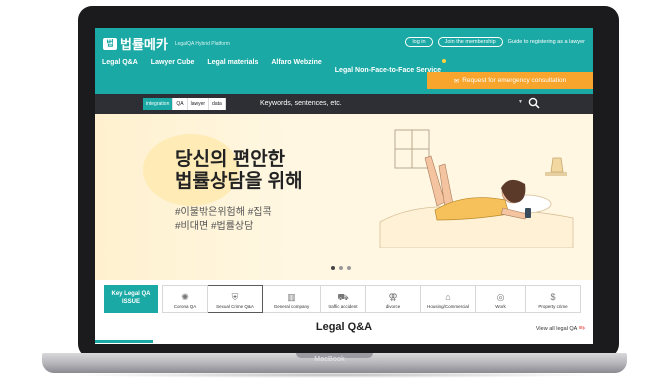 The width and height of the screenshot is (659, 385). Describe the element at coordinates (476, 188) in the screenshot. I see `woman-on-bed-illustration` at that location.